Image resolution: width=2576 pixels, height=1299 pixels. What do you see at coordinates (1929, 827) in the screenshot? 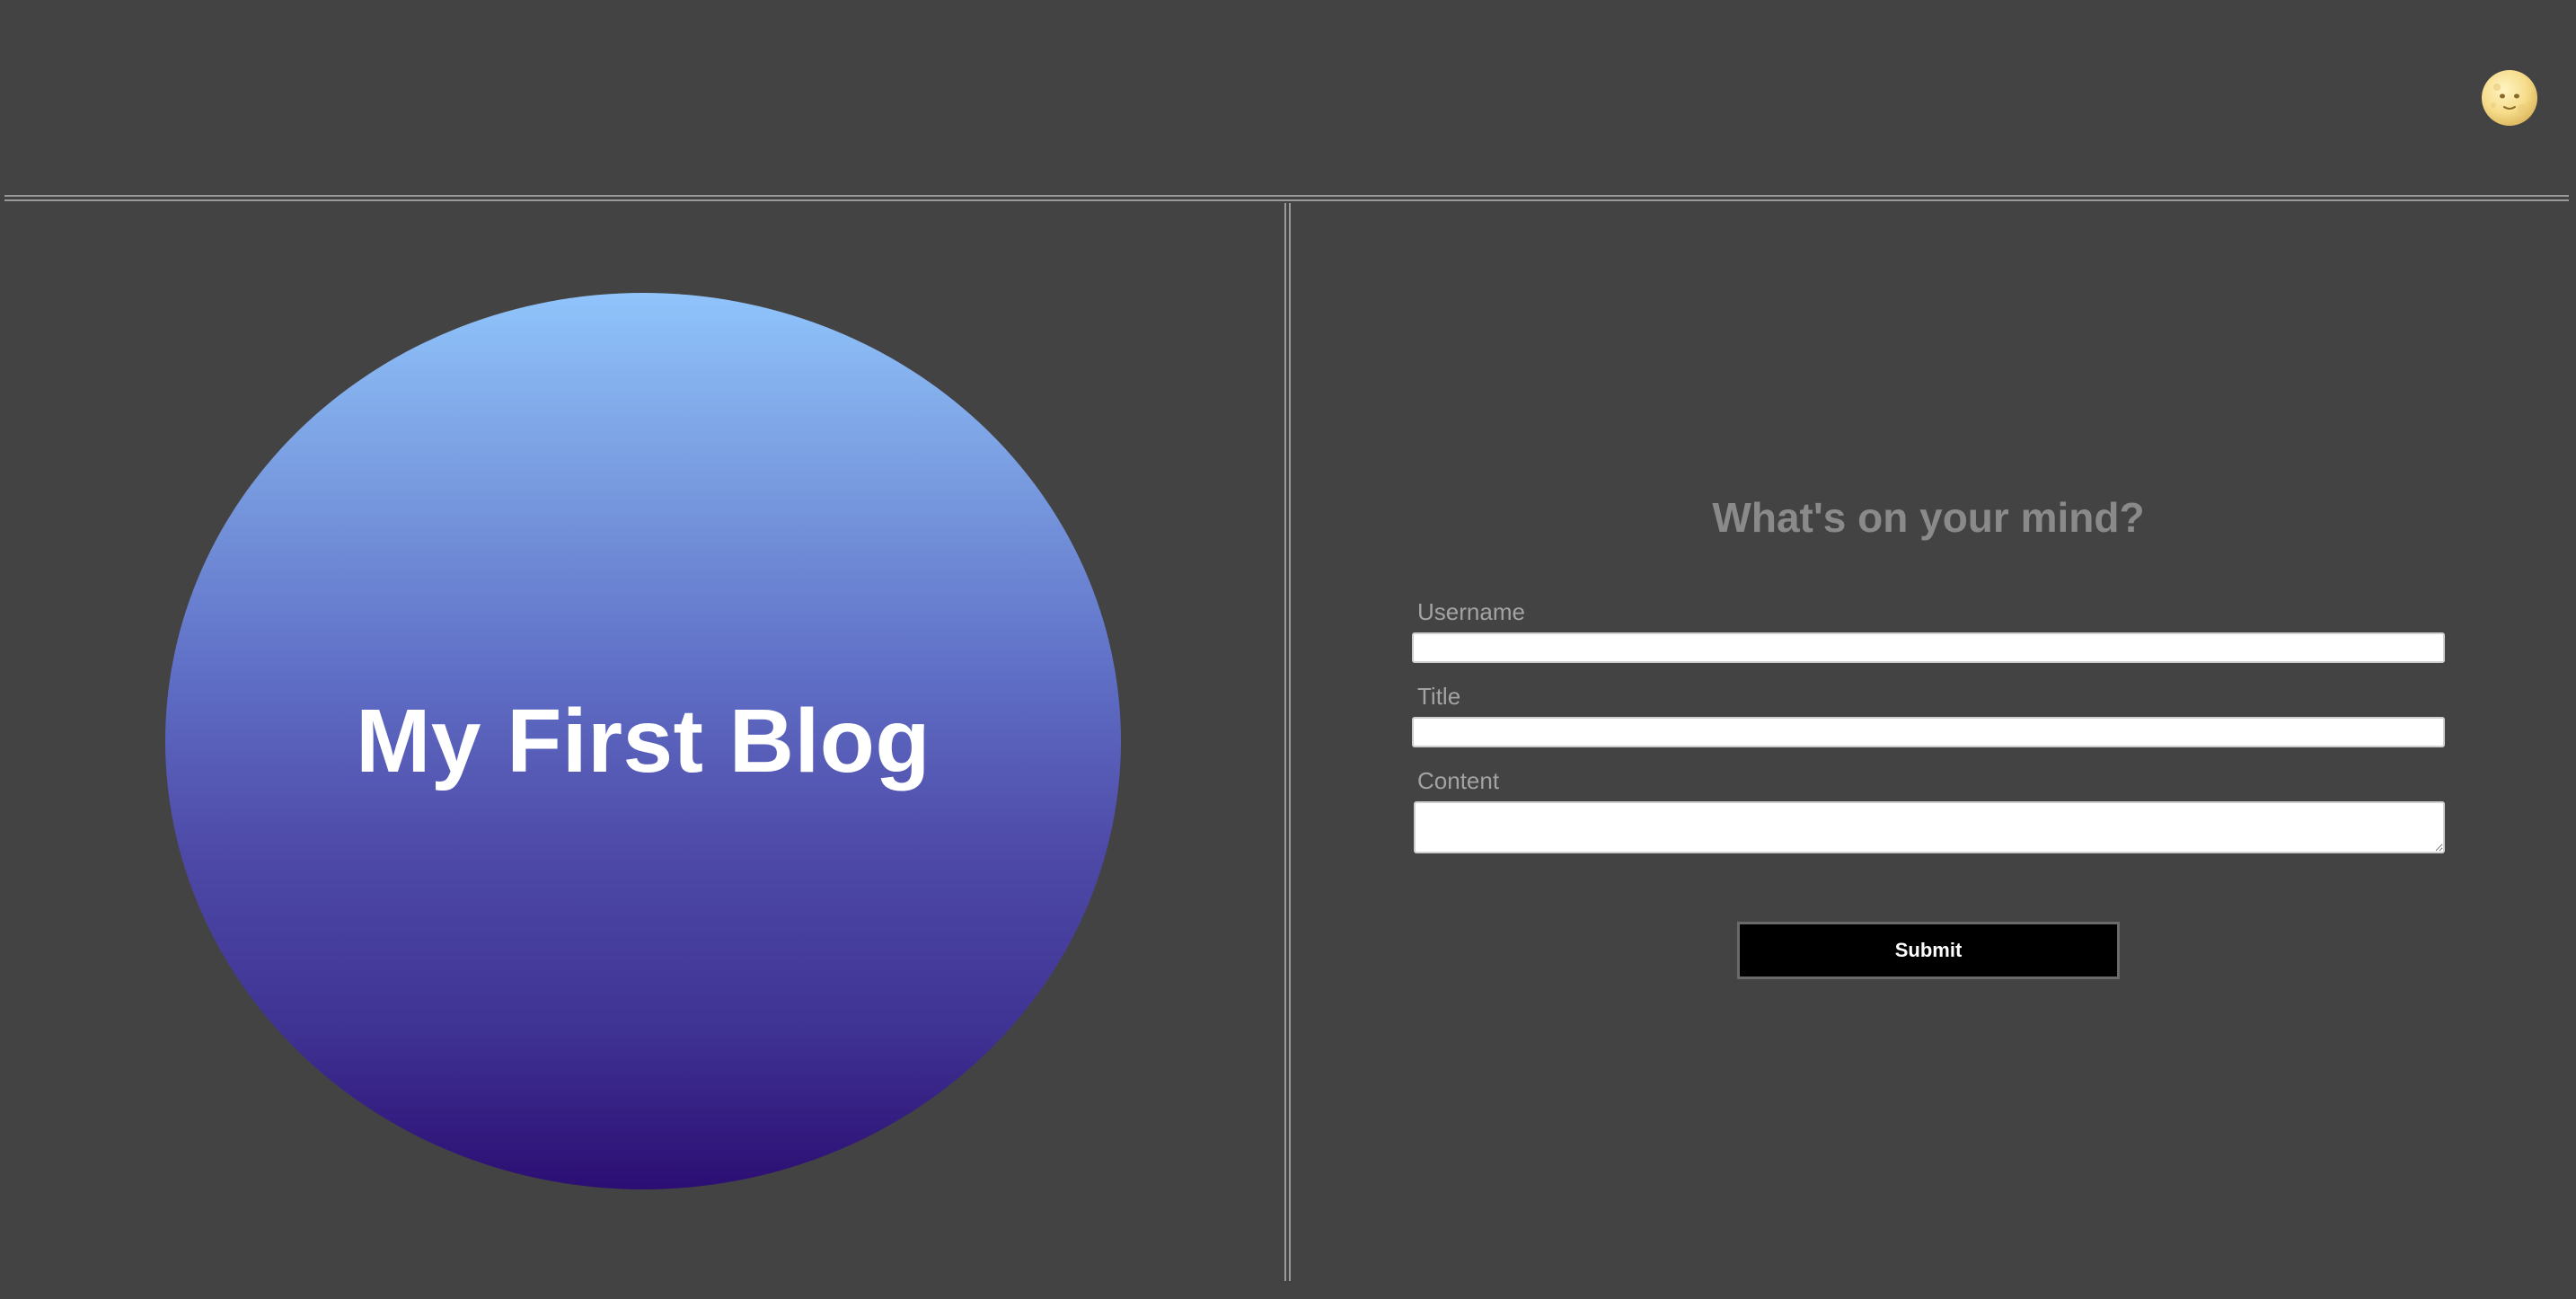
I see `content-textarea` at bounding box center [1929, 827].